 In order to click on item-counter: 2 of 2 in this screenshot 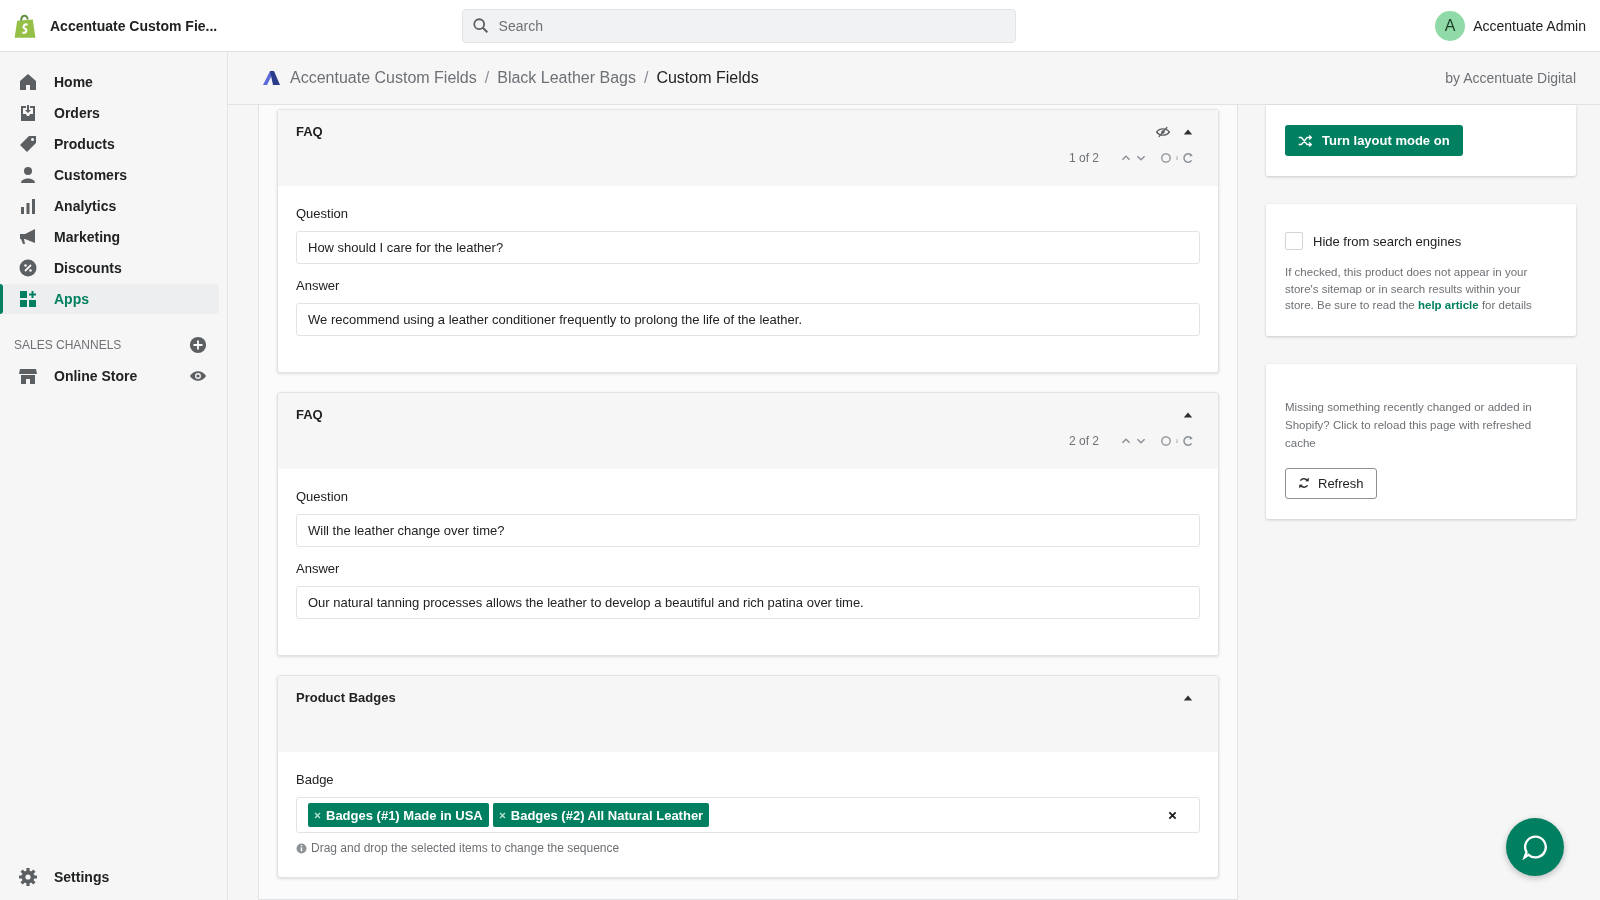, I will do `click(1083, 441)`.